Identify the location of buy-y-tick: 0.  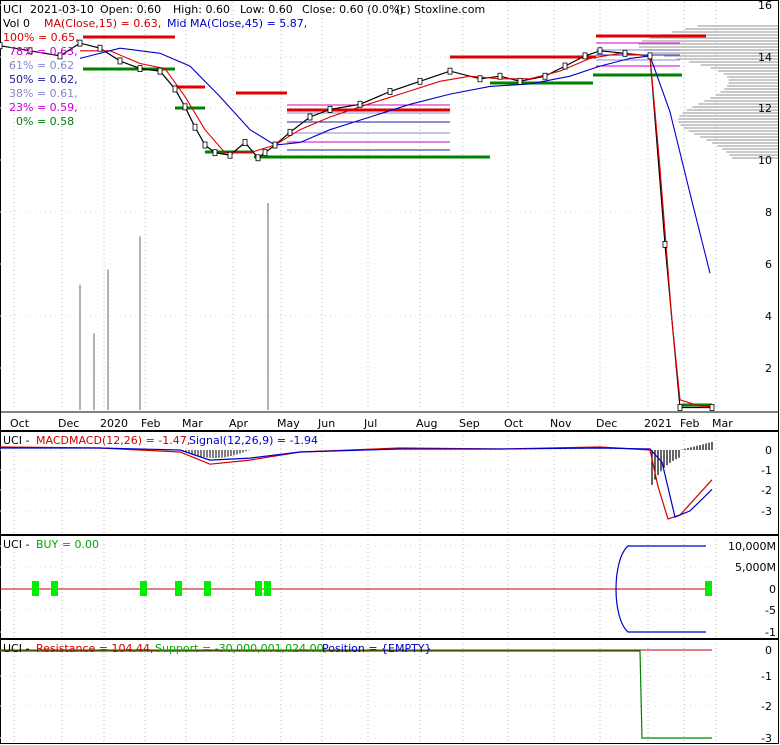
(772, 589).